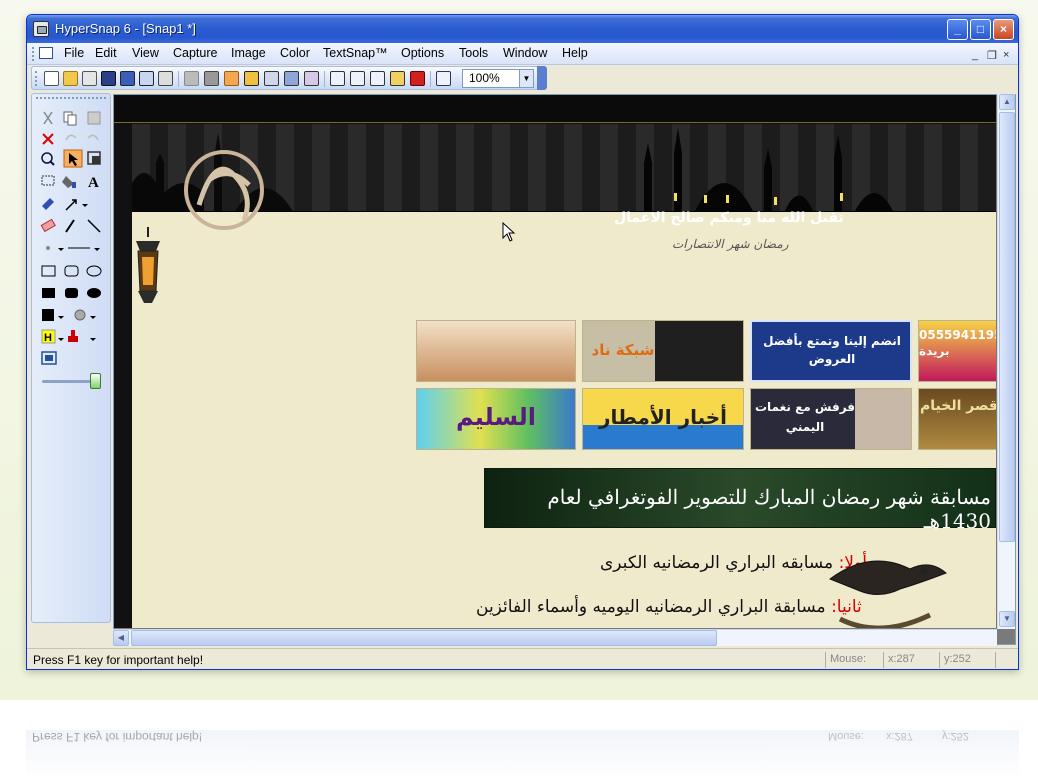 Image resolution: width=1038 pixels, height=780 pixels. Describe the element at coordinates (148, 265) in the screenshot. I see `lantern-icon` at that location.